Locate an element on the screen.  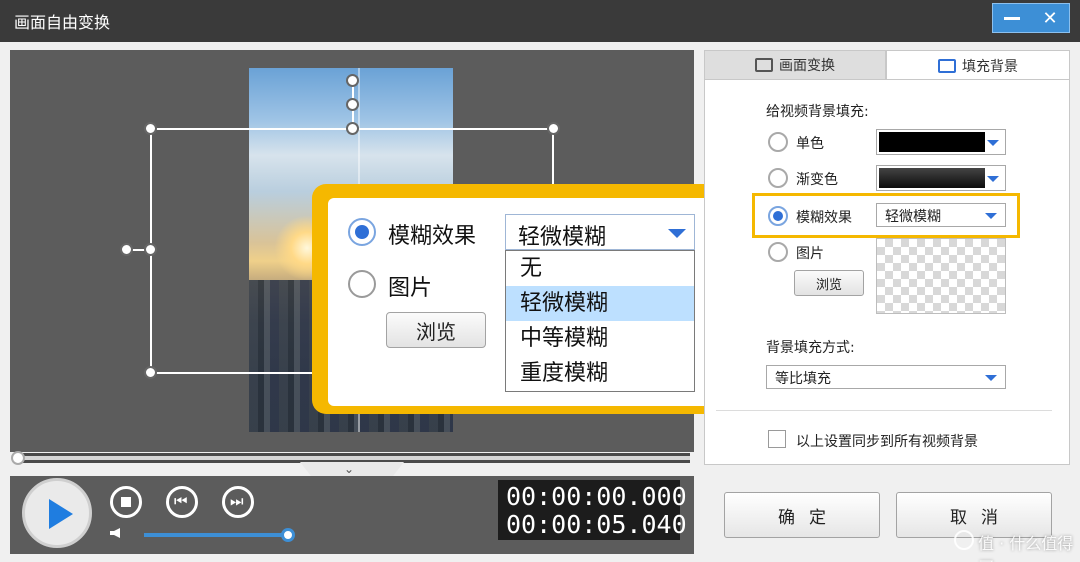
solid-color-label: 单色 is located at coordinates (810, 144).